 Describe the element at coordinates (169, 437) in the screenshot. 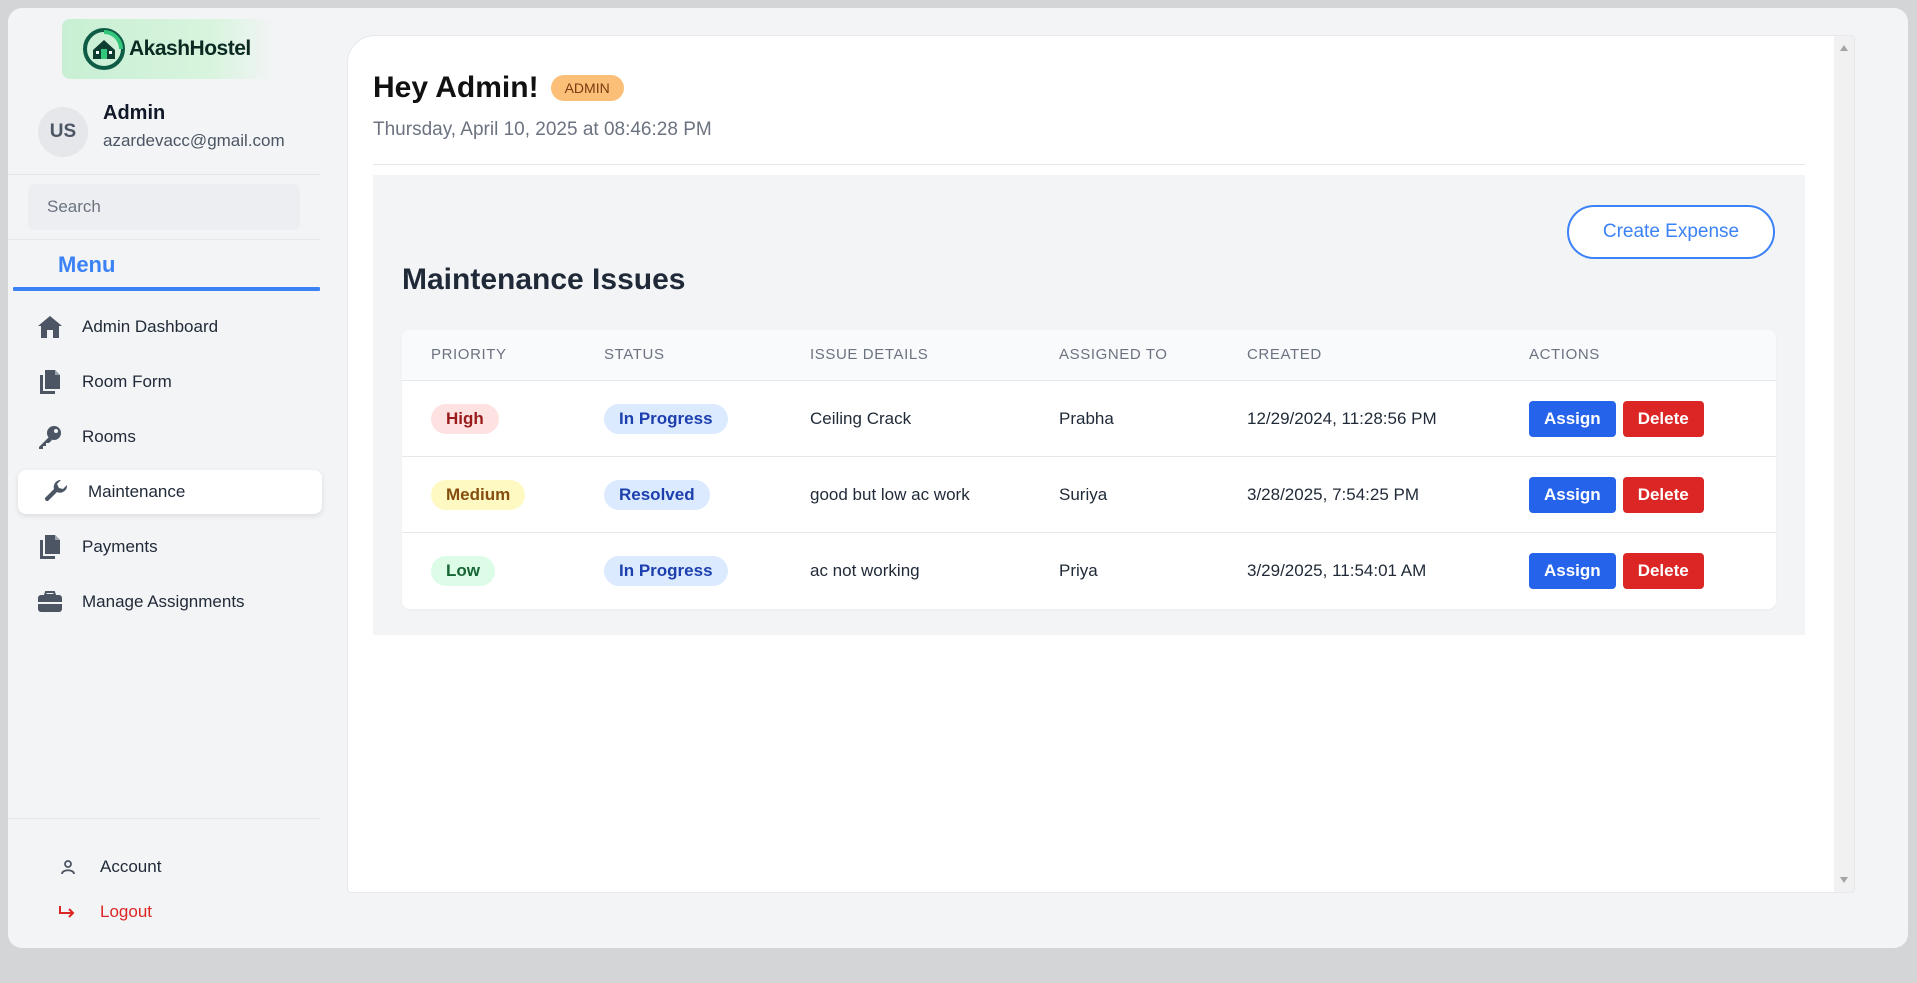

I see `sidebar-item-rooms: Rooms` at that location.